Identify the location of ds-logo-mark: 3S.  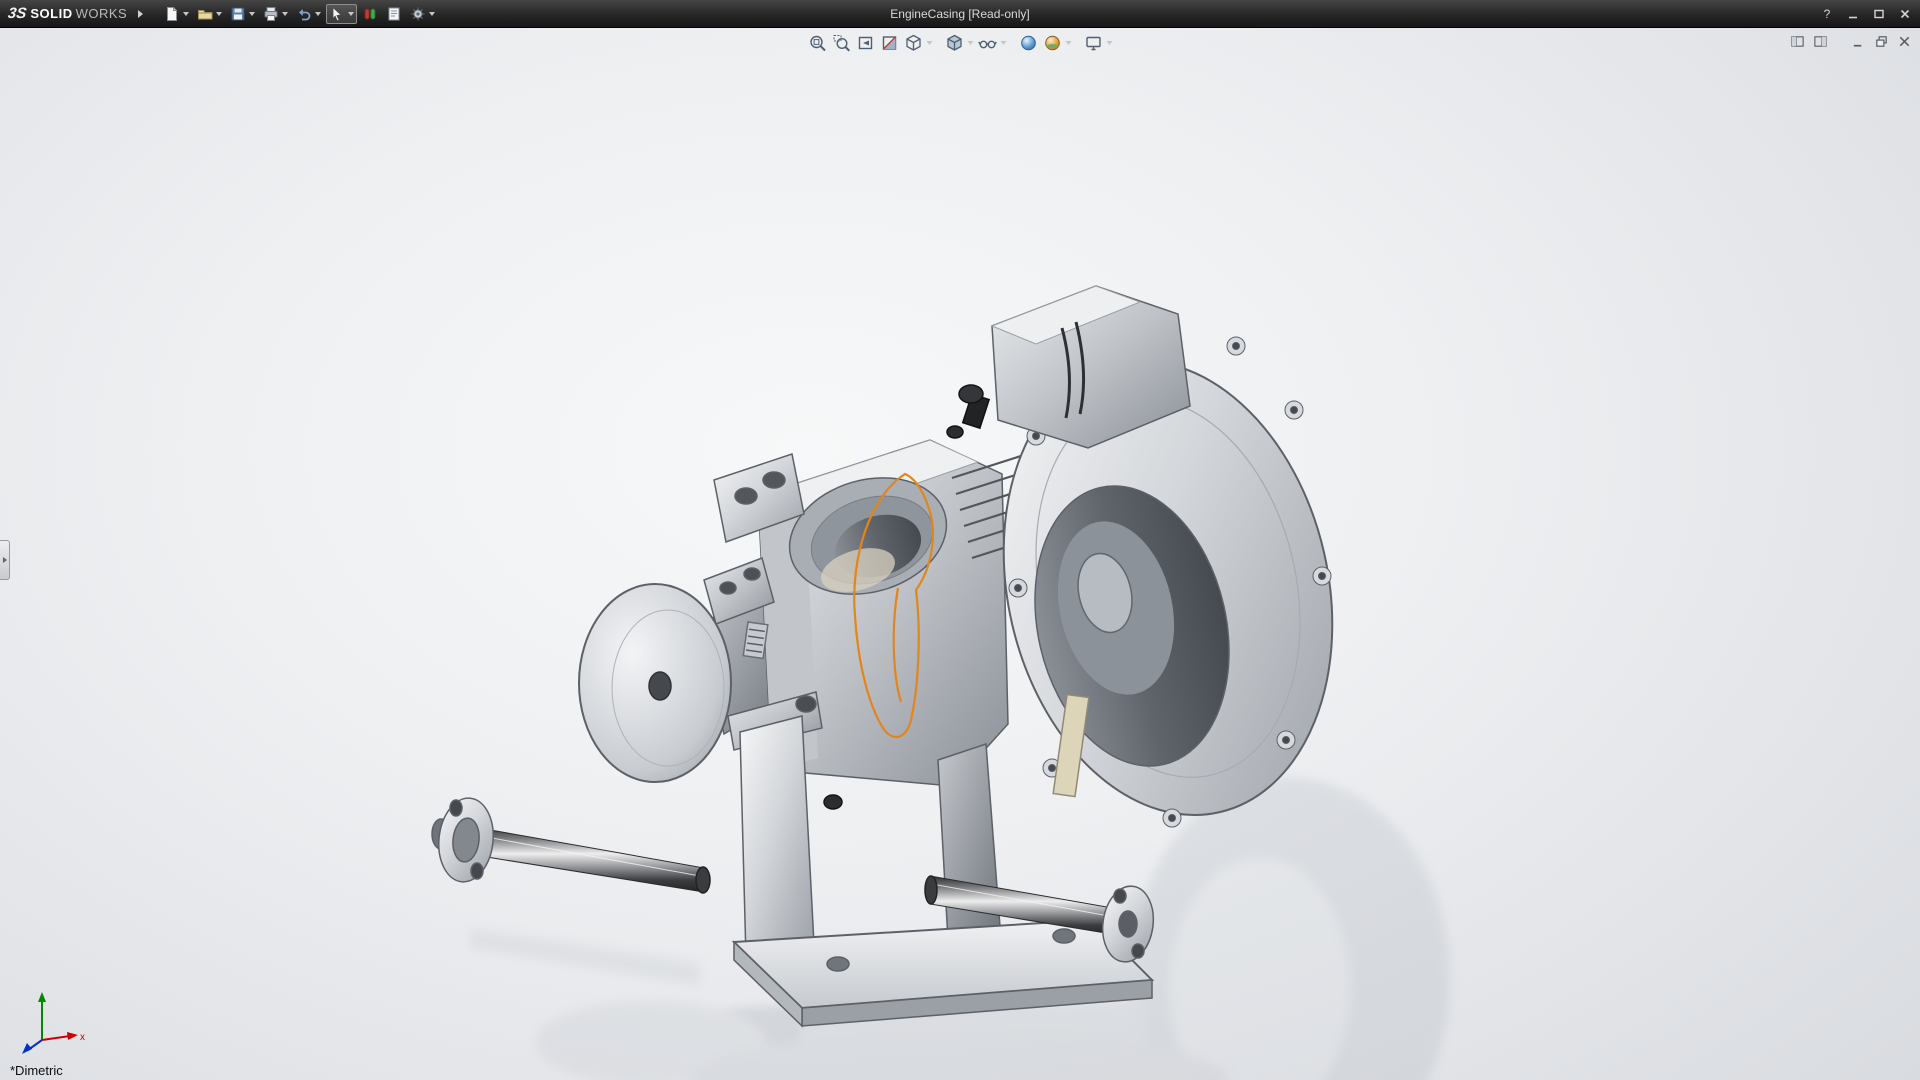
(17, 13).